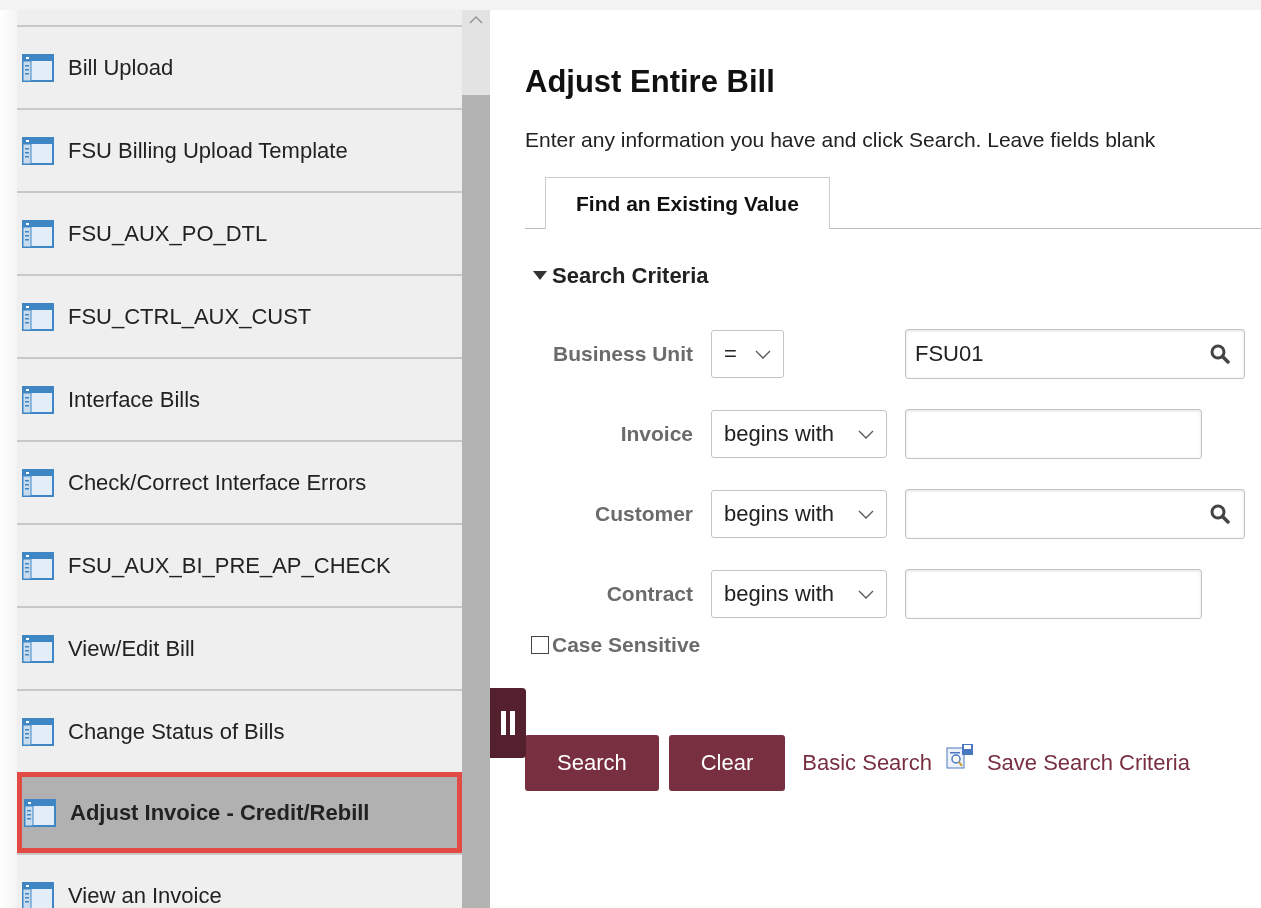  What do you see at coordinates (239, 647) in the screenshot?
I see `sidebar-item: View/Edit Bill` at bounding box center [239, 647].